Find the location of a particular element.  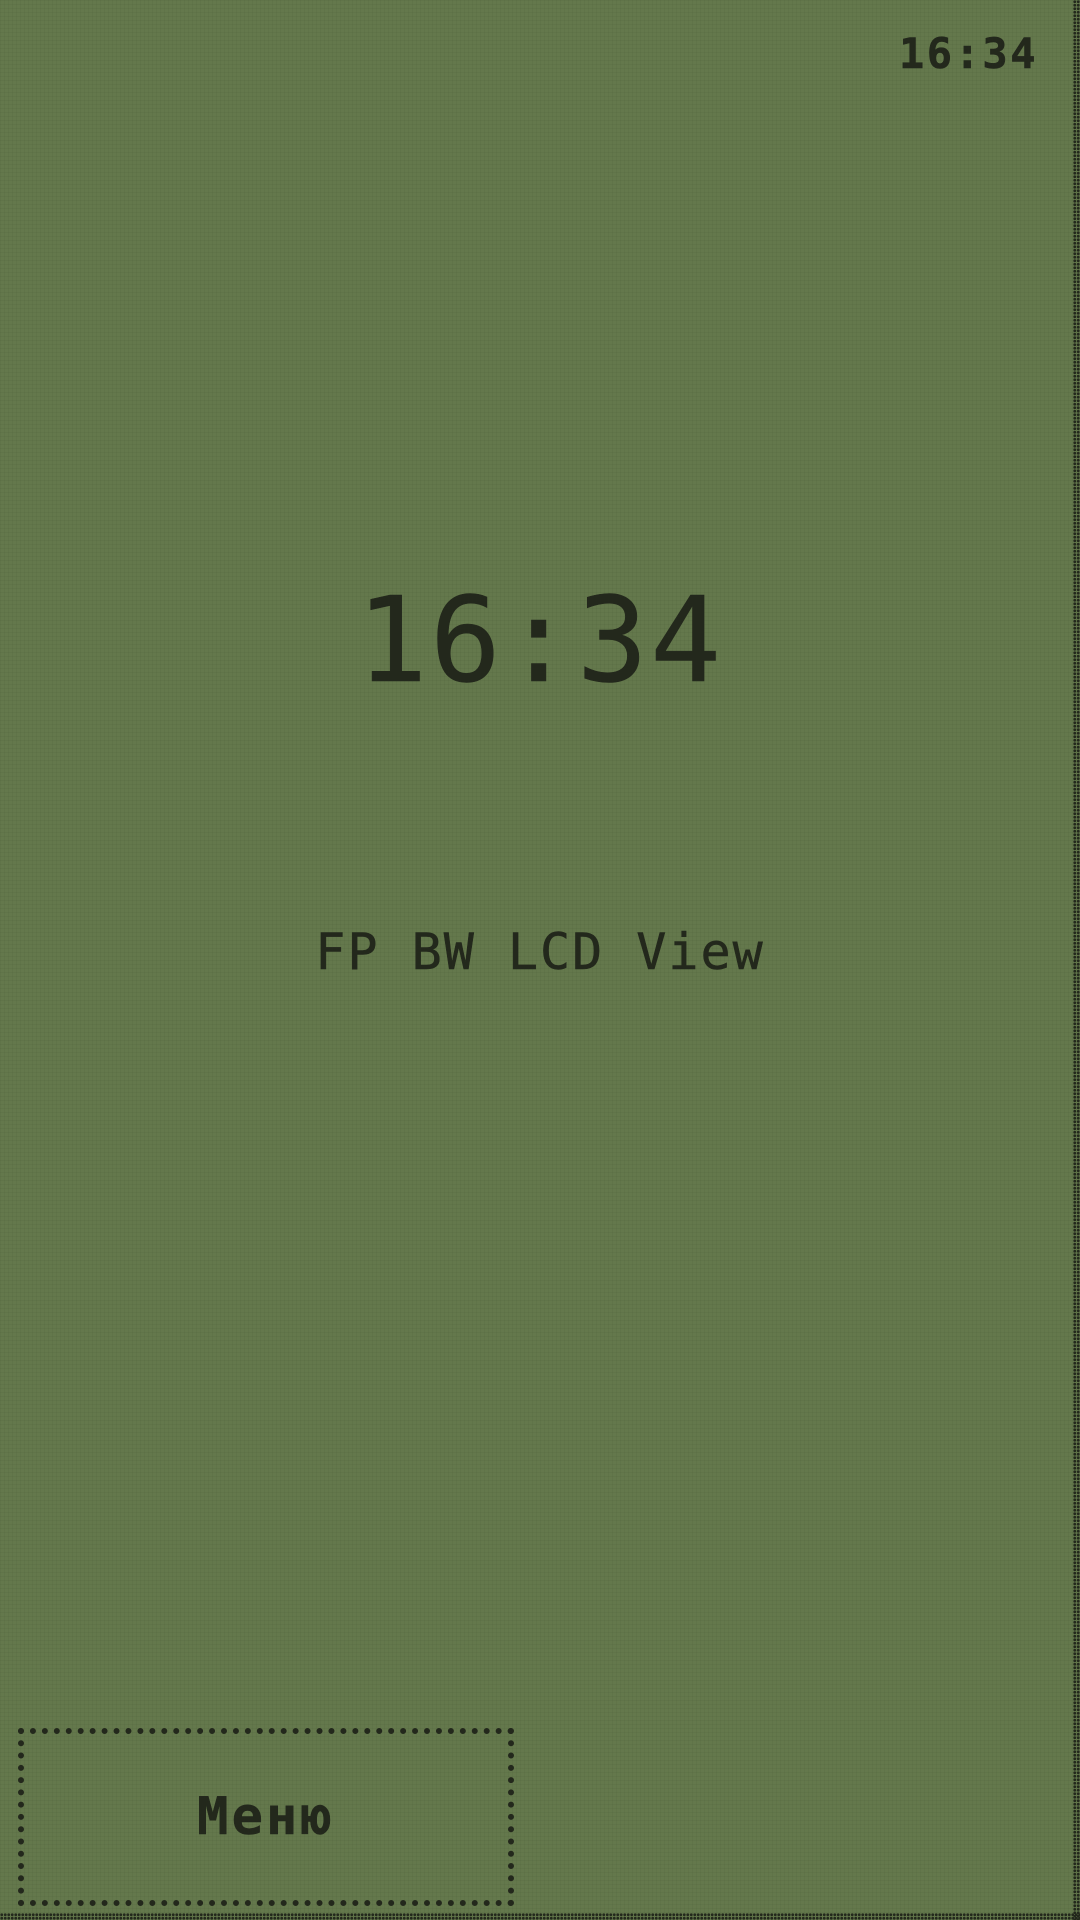

menu-softkey-label: Меню is located at coordinates (266, 1817).